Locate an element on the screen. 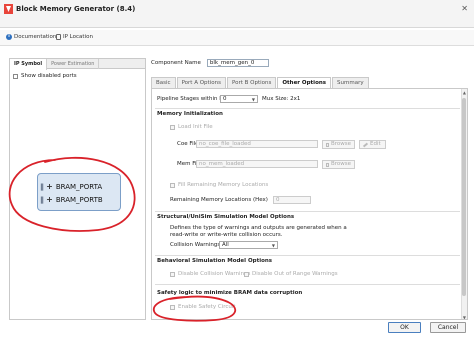 This screenshot has width=474, height=339. toolbar: i Documentation IP Location is located at coordinates (237, 38).